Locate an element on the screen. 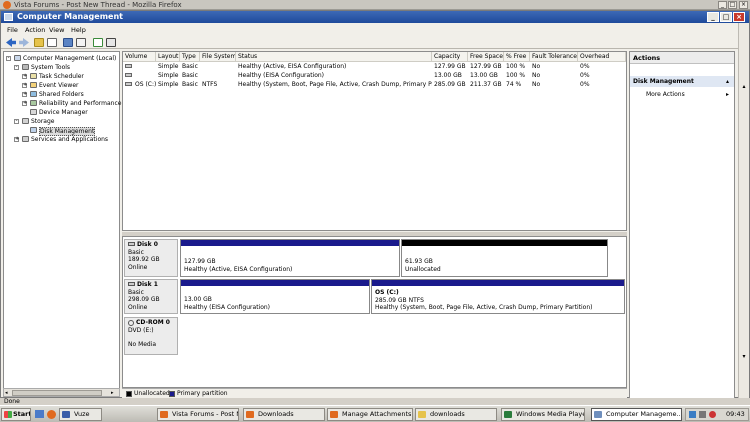 This screenshot has width=750, height=422. browser-vertical-scrollbar: ▴ ▾ is located at coordinates (743, 212).